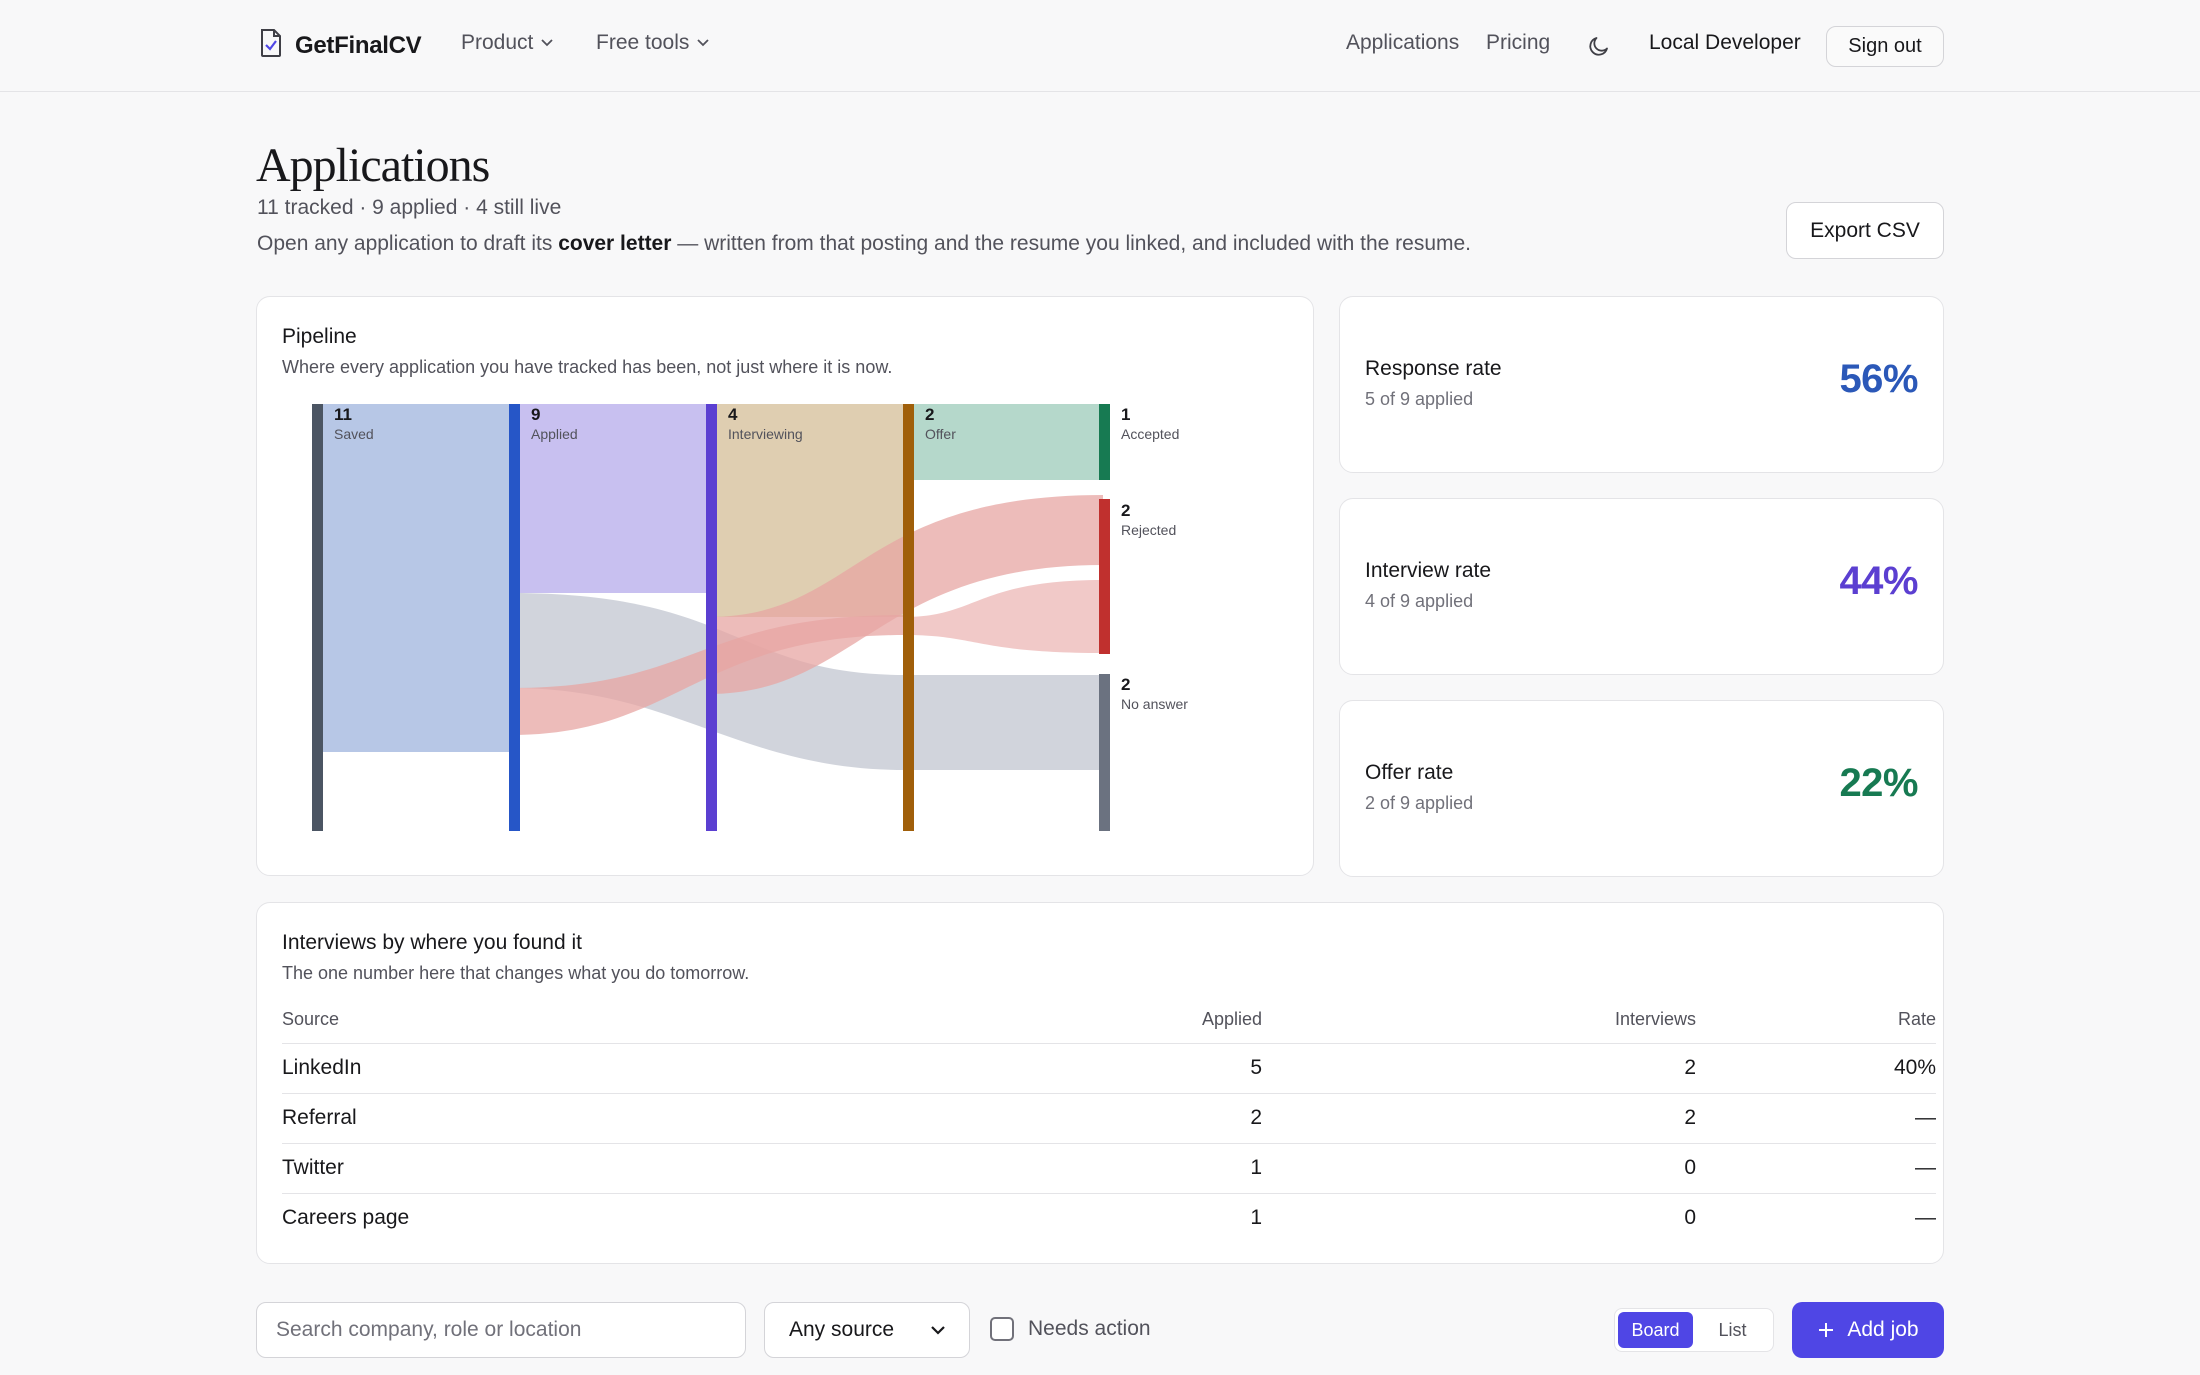  What do you see at coordinates (1419, 601) in the screenshot?
I see `stat-sub: 4 of 9 applied` at bounding box center [1419, 601].